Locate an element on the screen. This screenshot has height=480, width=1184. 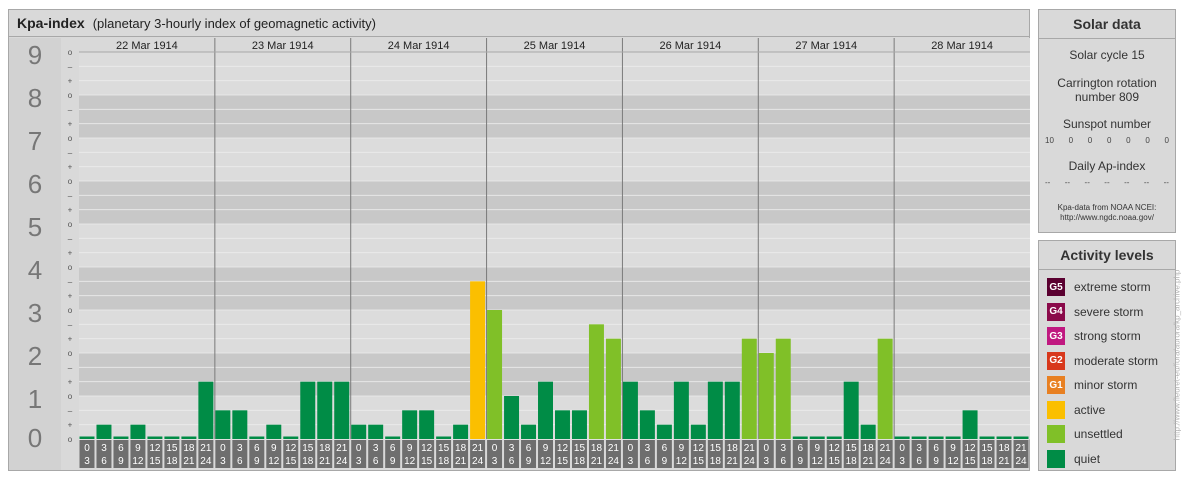
activity-level-quiet: quiet is located at coordinates (1107, 459).